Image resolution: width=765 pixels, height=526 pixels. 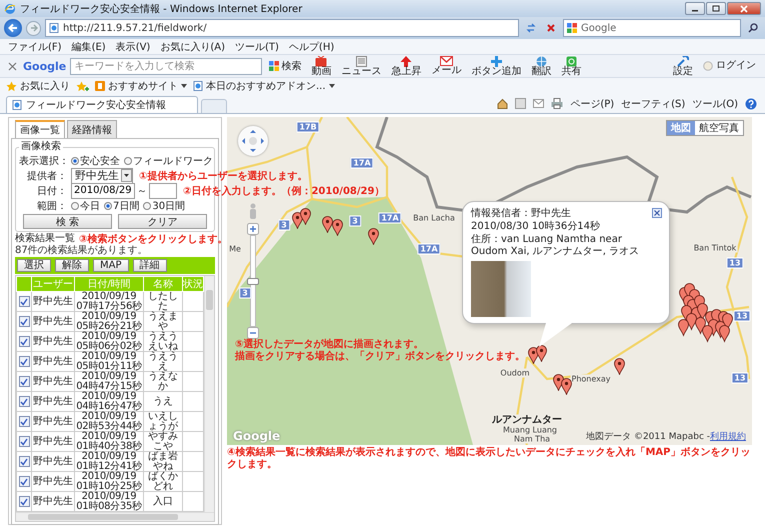 What do you see at coordinates (103, 190) in the screenshot?
I see `date-field: 2010/08/29` at bounding box center [103, 190].